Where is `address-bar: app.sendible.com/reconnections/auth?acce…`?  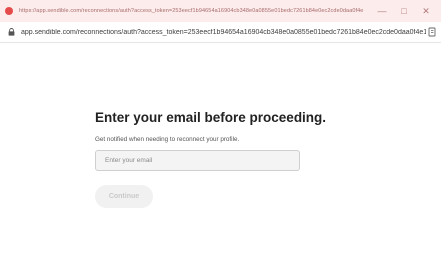 address-bar: app.sendible.com/reconnections/auth?acce… is located at coordinates (220, 32).